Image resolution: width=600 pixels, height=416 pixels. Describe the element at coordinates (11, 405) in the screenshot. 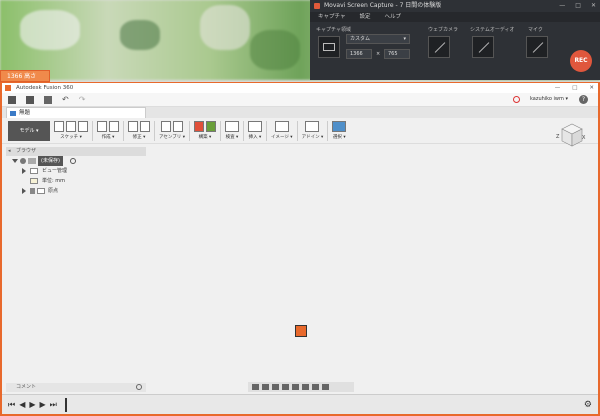

I see `timeline-start-button: ⏮` at that location.